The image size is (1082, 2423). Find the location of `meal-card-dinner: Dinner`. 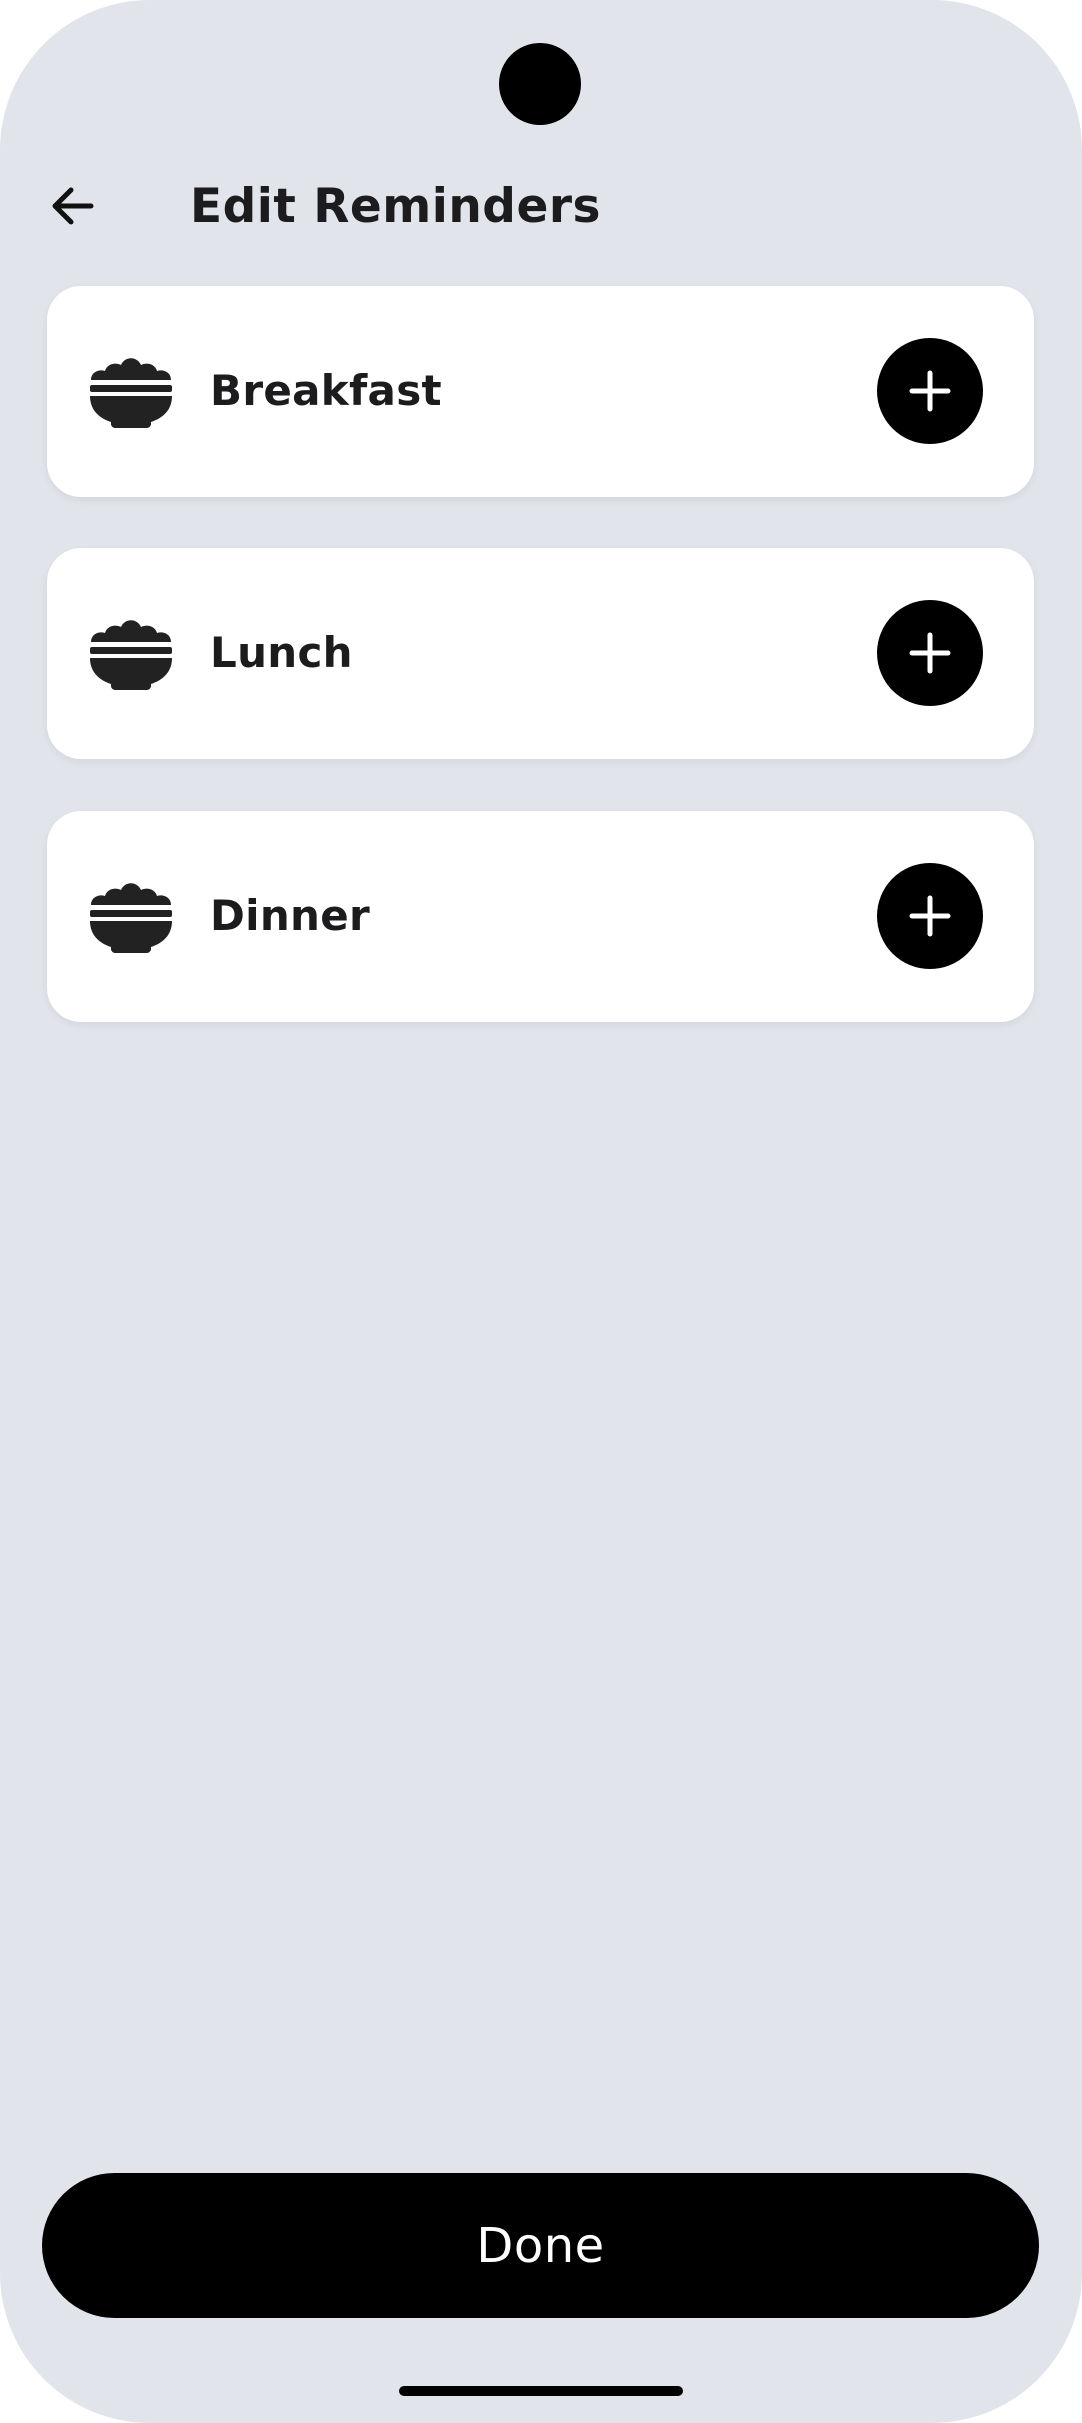

meal-card-dinner: Dinner is located at coordinates (540, 916).